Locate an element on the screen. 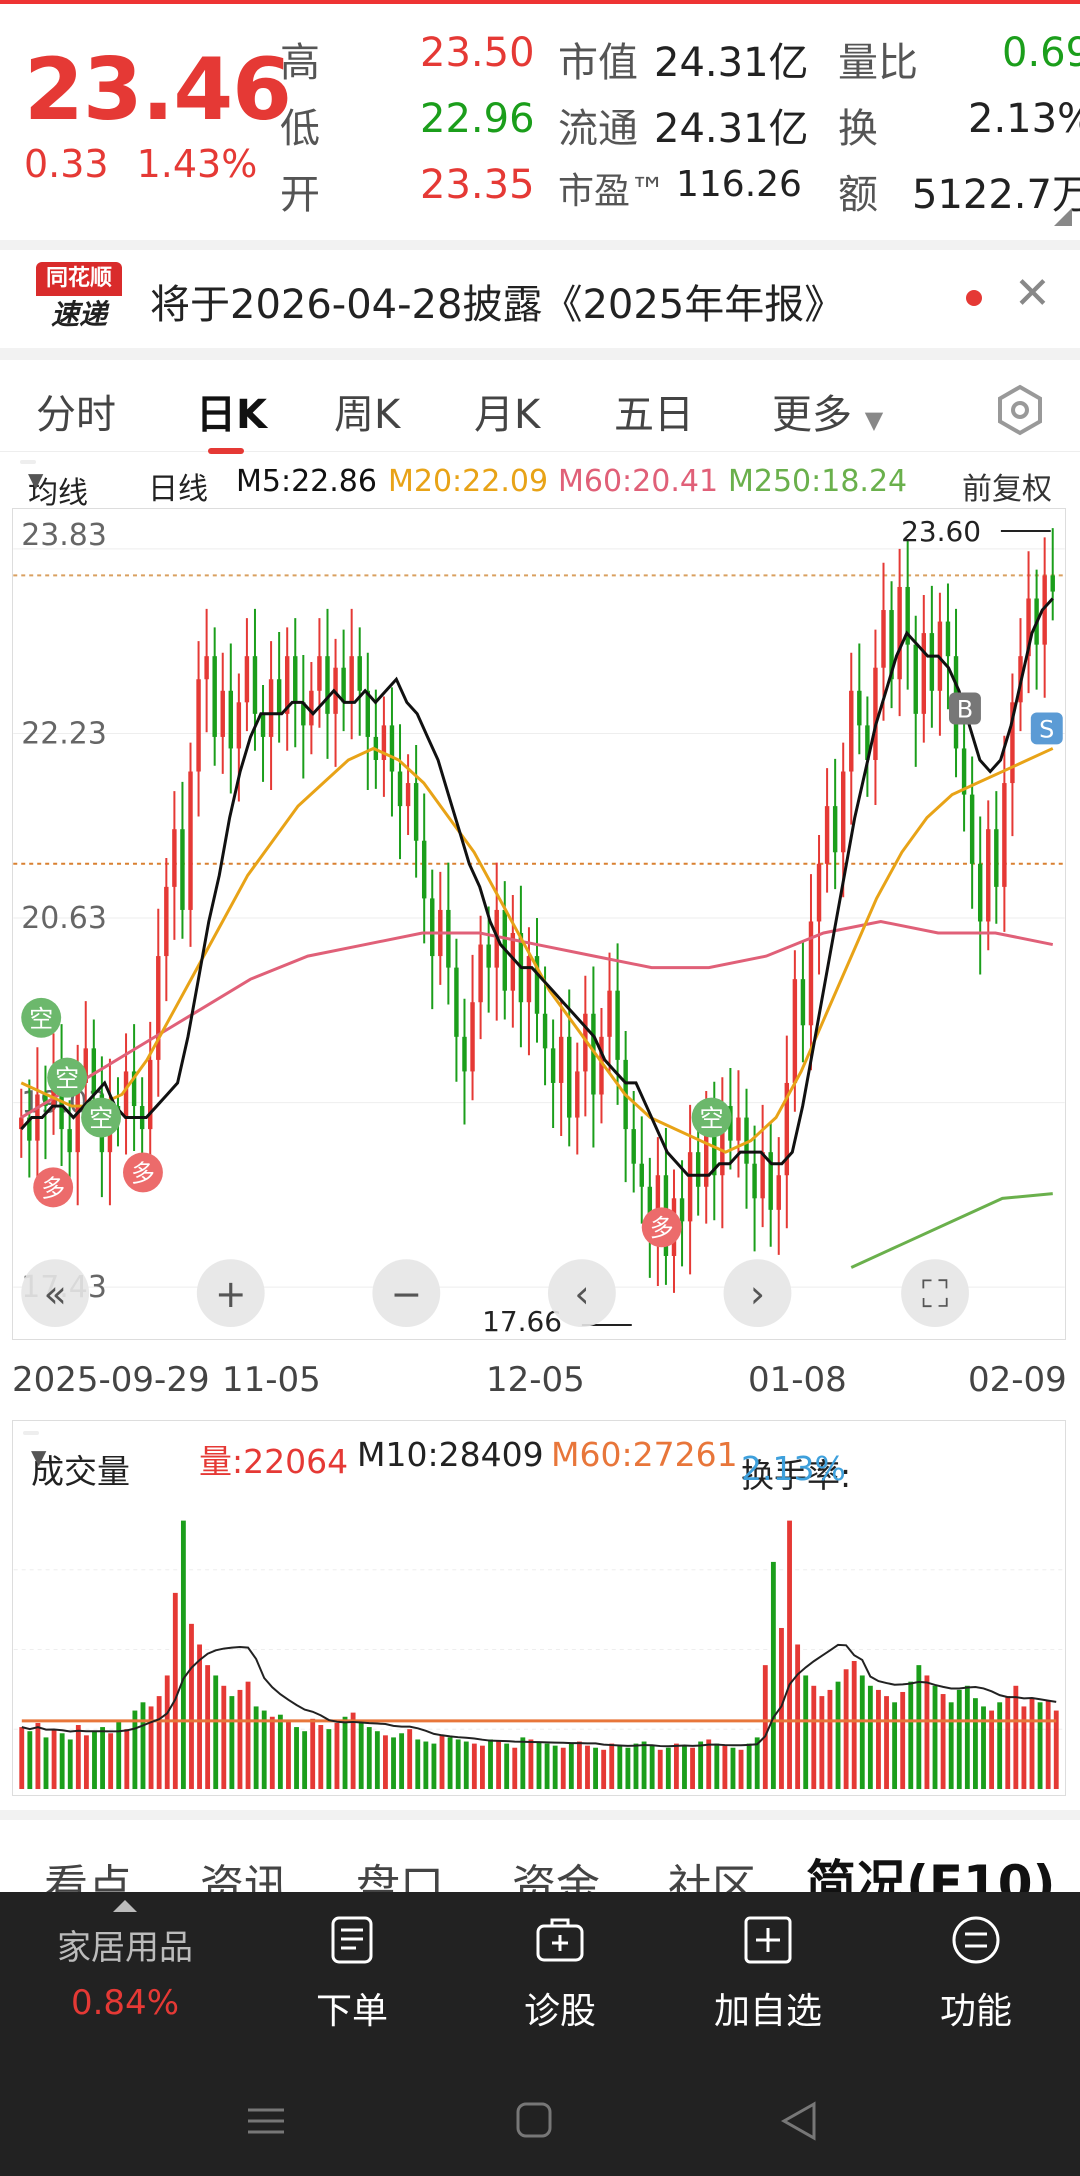 Image resolution: width=1080 pixels, height=2176 pixels. high-value: 23.50 is located at coordinates (477, 53).